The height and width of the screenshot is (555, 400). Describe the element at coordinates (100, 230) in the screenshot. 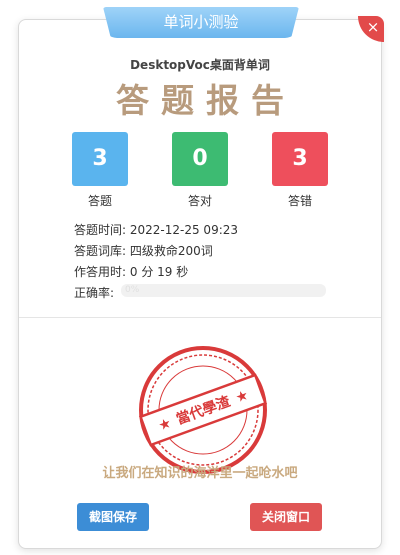

I see `answer-time-label: 答题时间:` at that location.